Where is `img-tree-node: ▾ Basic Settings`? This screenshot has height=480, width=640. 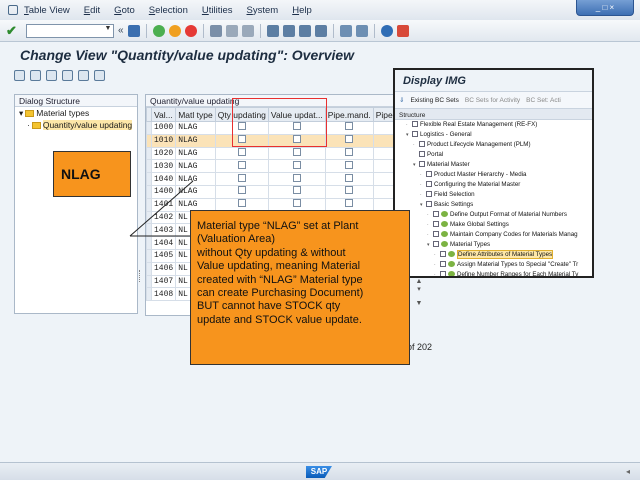
img-tree-node: ▾ Basic Settings is located at coordinates (493, 205).